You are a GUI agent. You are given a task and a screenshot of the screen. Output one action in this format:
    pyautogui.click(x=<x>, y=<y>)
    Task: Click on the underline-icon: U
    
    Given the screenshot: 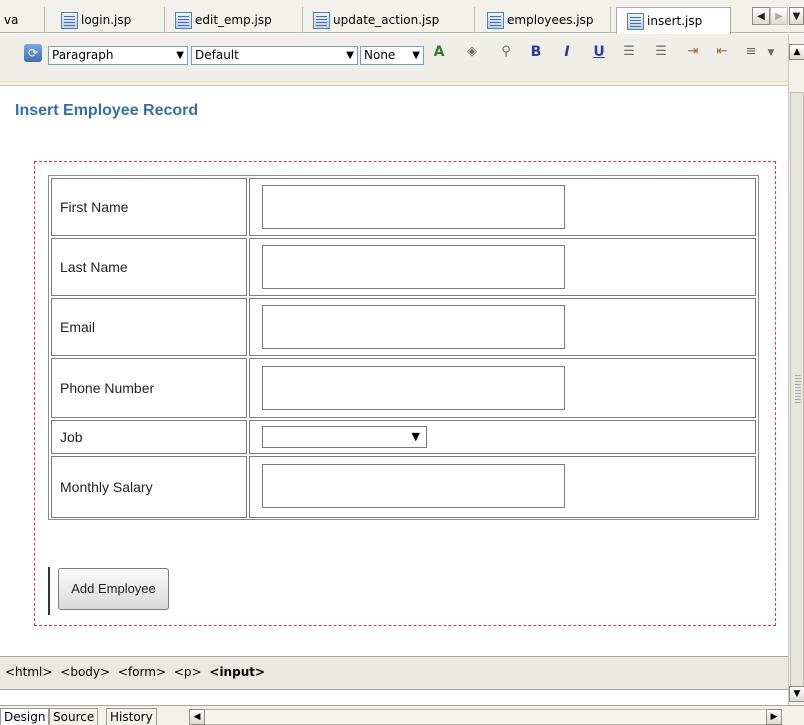 What is the action you would take?
    pyautogui.click(x=599, y=52)
    